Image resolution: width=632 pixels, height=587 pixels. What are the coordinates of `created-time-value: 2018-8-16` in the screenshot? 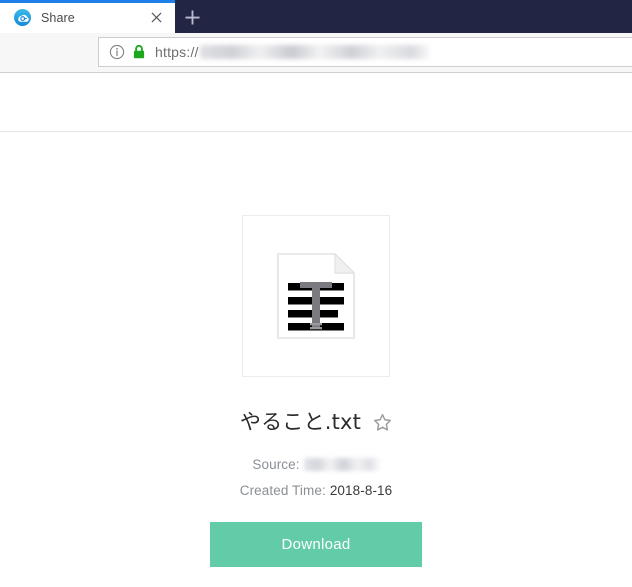 It's located at (361, 490).